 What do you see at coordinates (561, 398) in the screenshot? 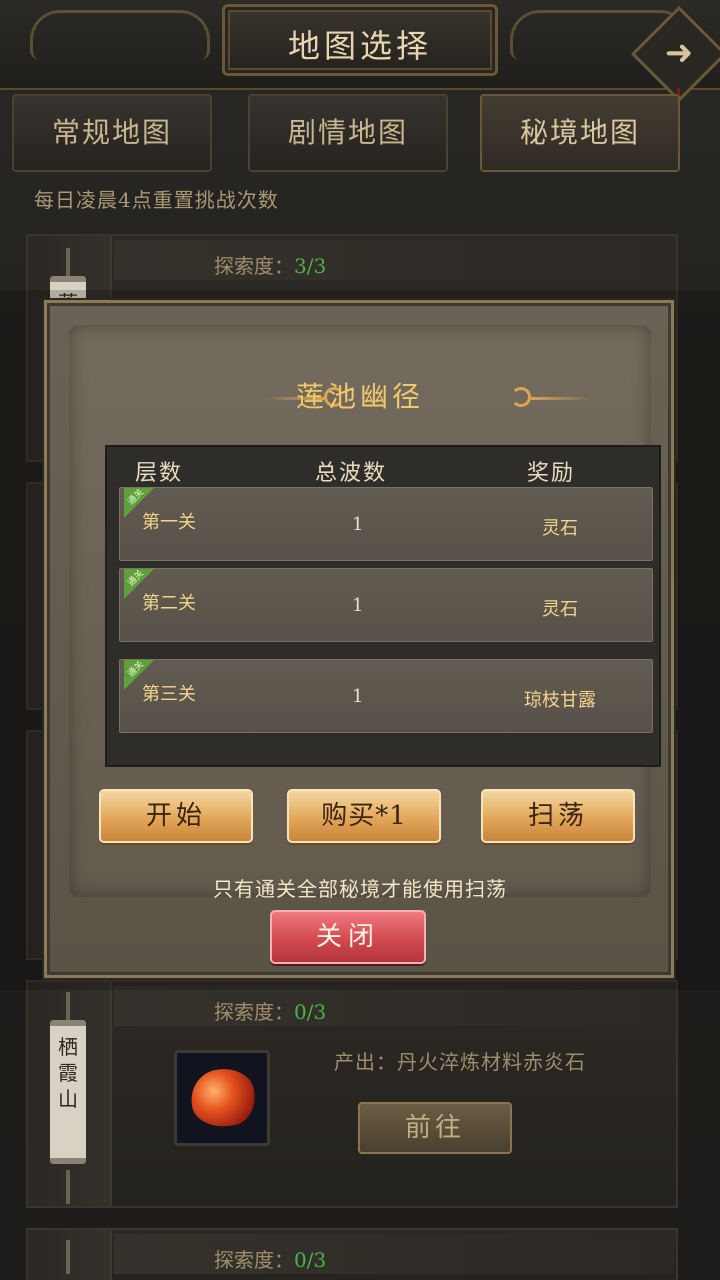
I see `title-ornament-icon` at bounding box center [561, 398].